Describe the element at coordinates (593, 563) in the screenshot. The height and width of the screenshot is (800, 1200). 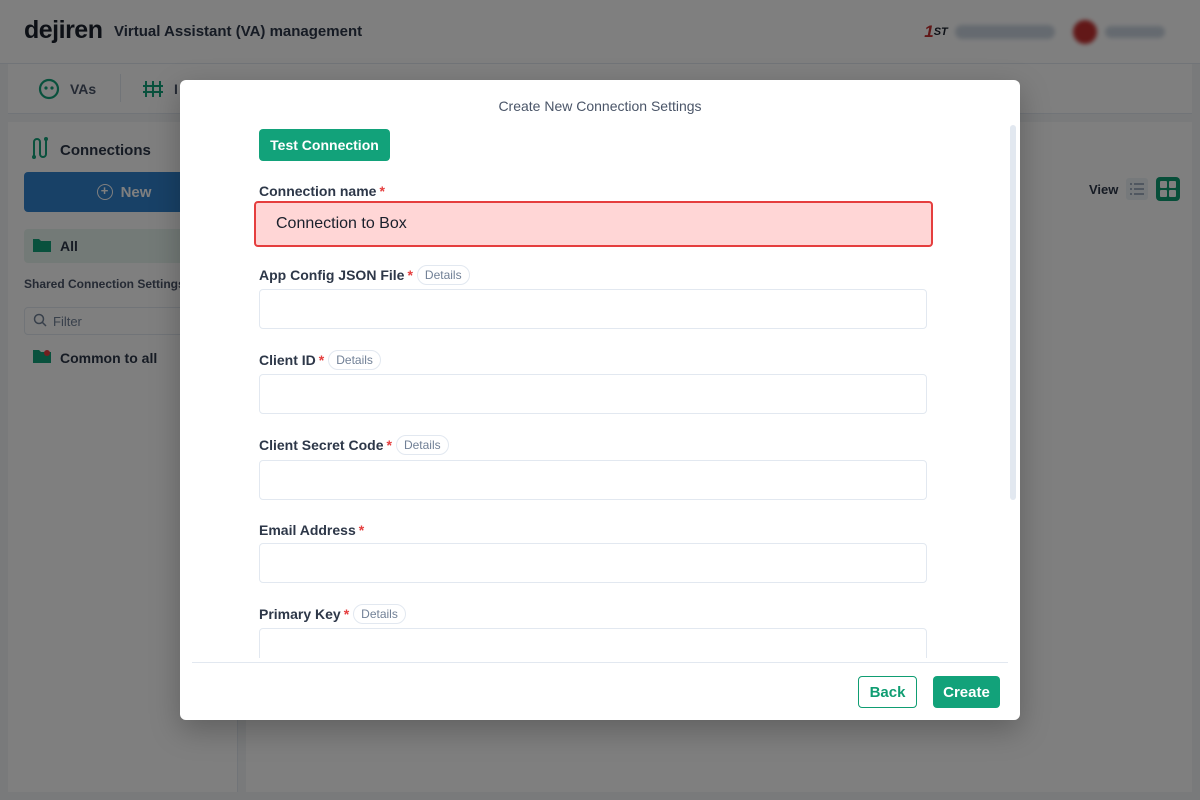
I see `email-address-input` at that location.